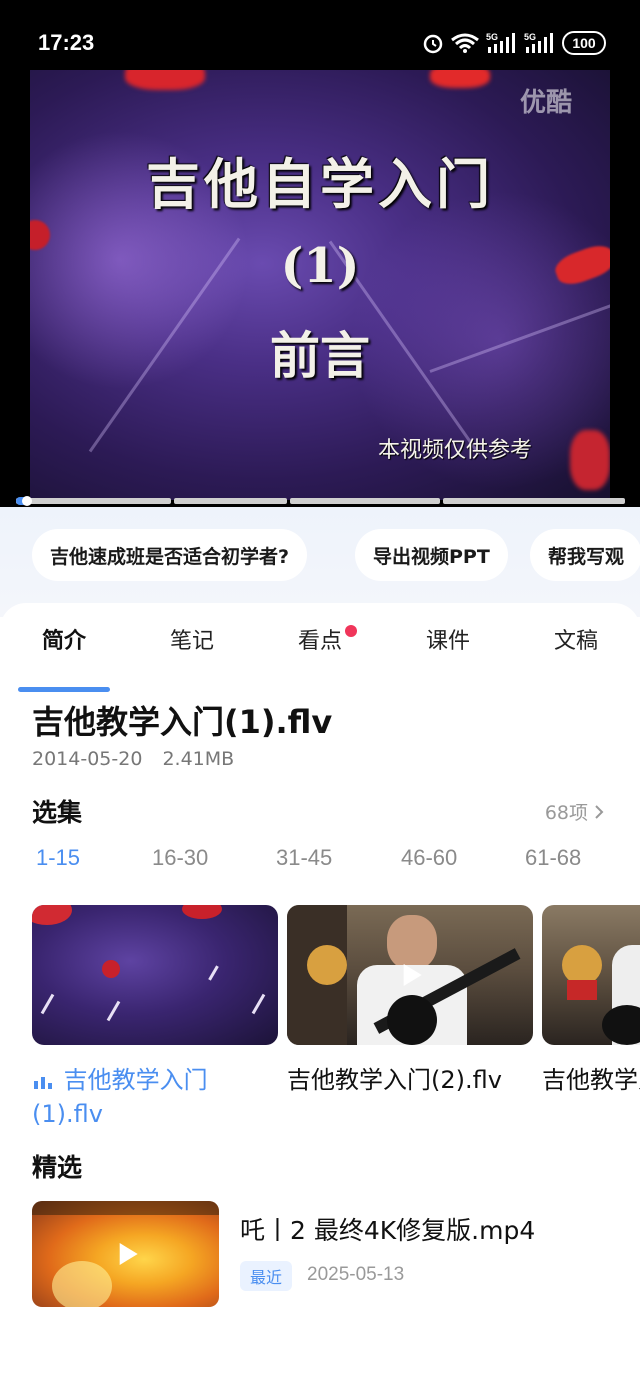 This screenshot has width=640, height=1400. I want to click on video-subtitle-text: 前言, so click(320, 355).